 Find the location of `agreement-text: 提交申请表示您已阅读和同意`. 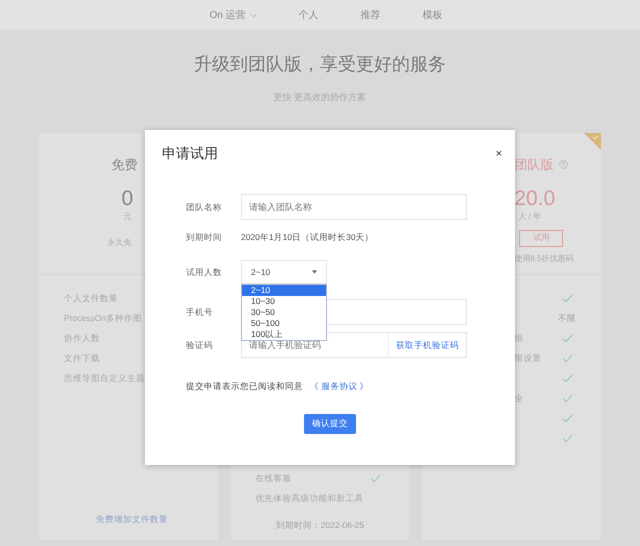

agreement-text: 提交申请表示您已阅读和同意 is located at coordinates (244, 386).